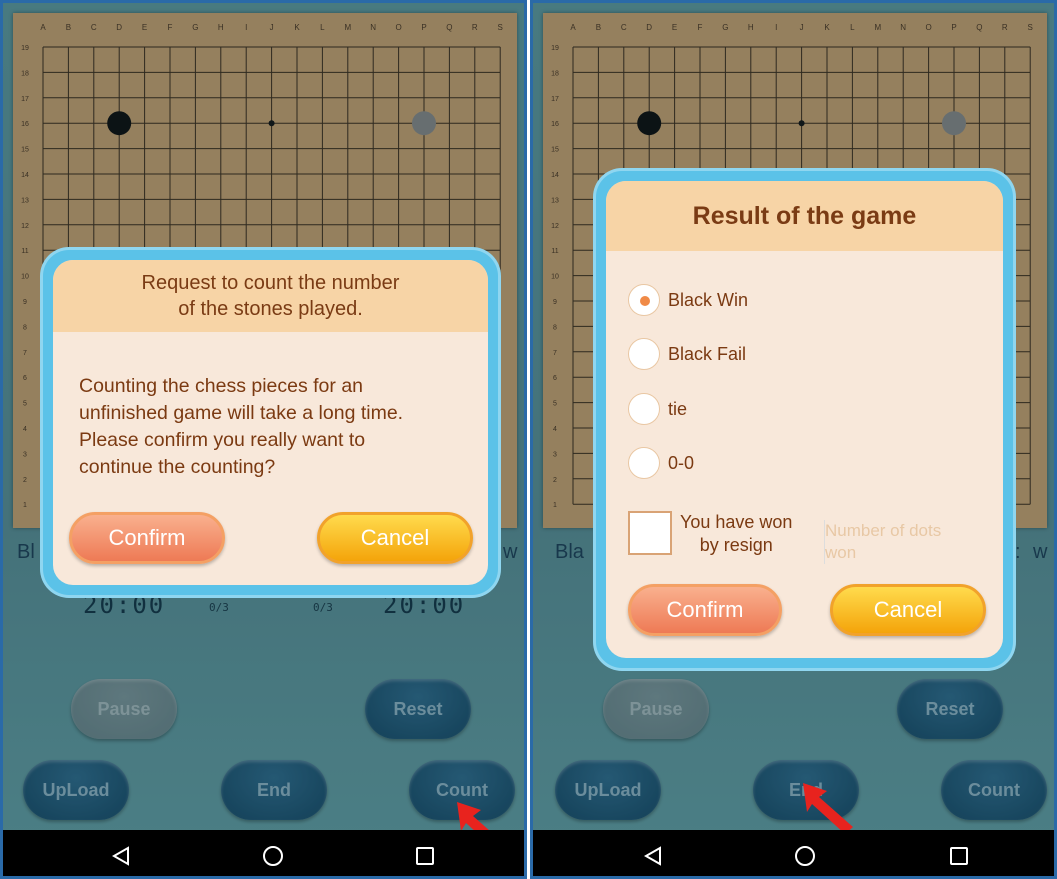  I want to click on dialog-message-line2: unfinished game will take a long time., so click(241, 413).